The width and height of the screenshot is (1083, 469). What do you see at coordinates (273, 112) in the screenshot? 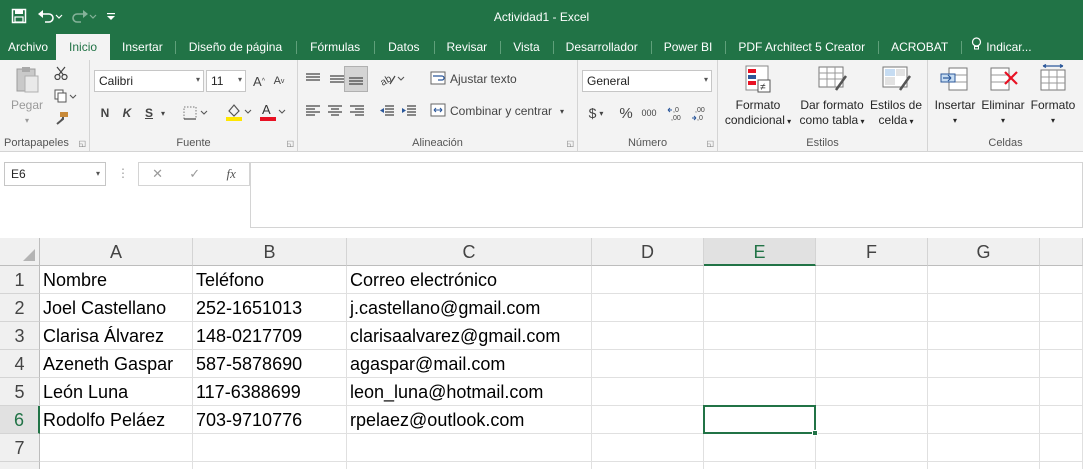
I see `font-color-icon: A` at bounding box center [273, 112].